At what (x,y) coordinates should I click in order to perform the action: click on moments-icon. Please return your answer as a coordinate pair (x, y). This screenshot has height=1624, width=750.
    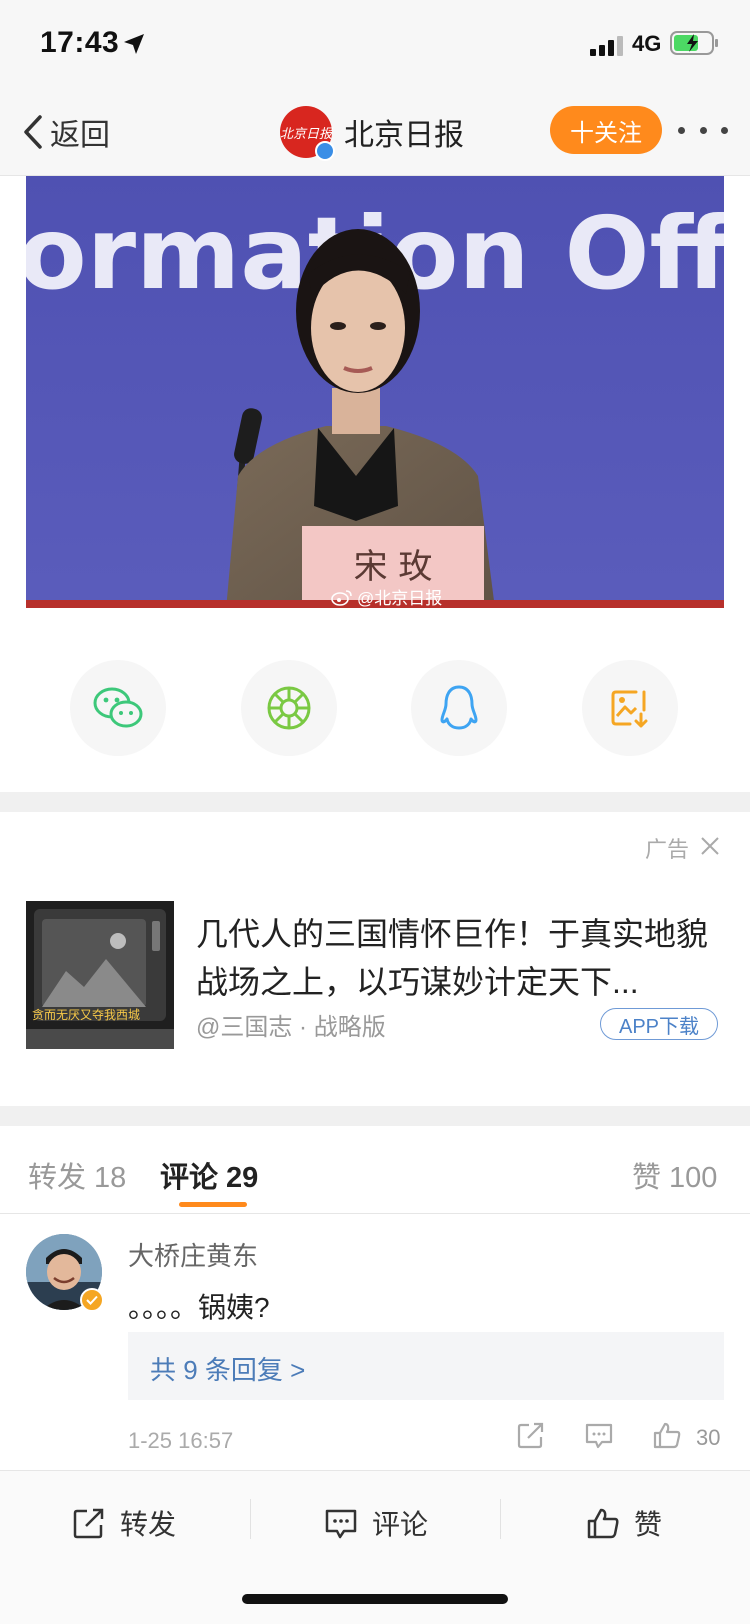
    Looking at the image, I should click on (289, 708).